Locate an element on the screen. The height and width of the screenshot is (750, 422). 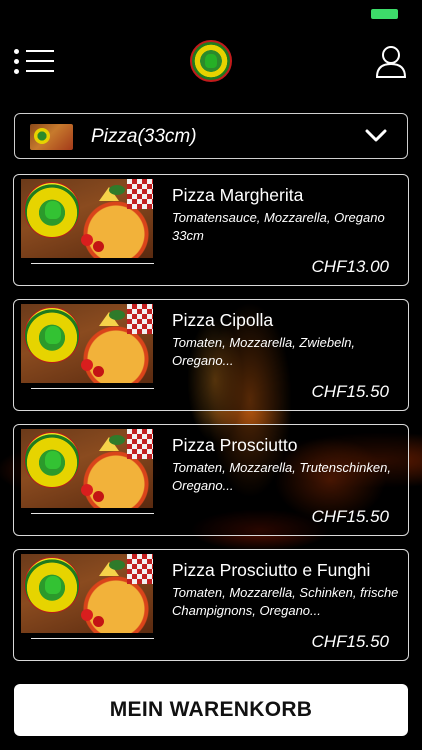
chevron-down-icon is located at coordinates (376, 135).